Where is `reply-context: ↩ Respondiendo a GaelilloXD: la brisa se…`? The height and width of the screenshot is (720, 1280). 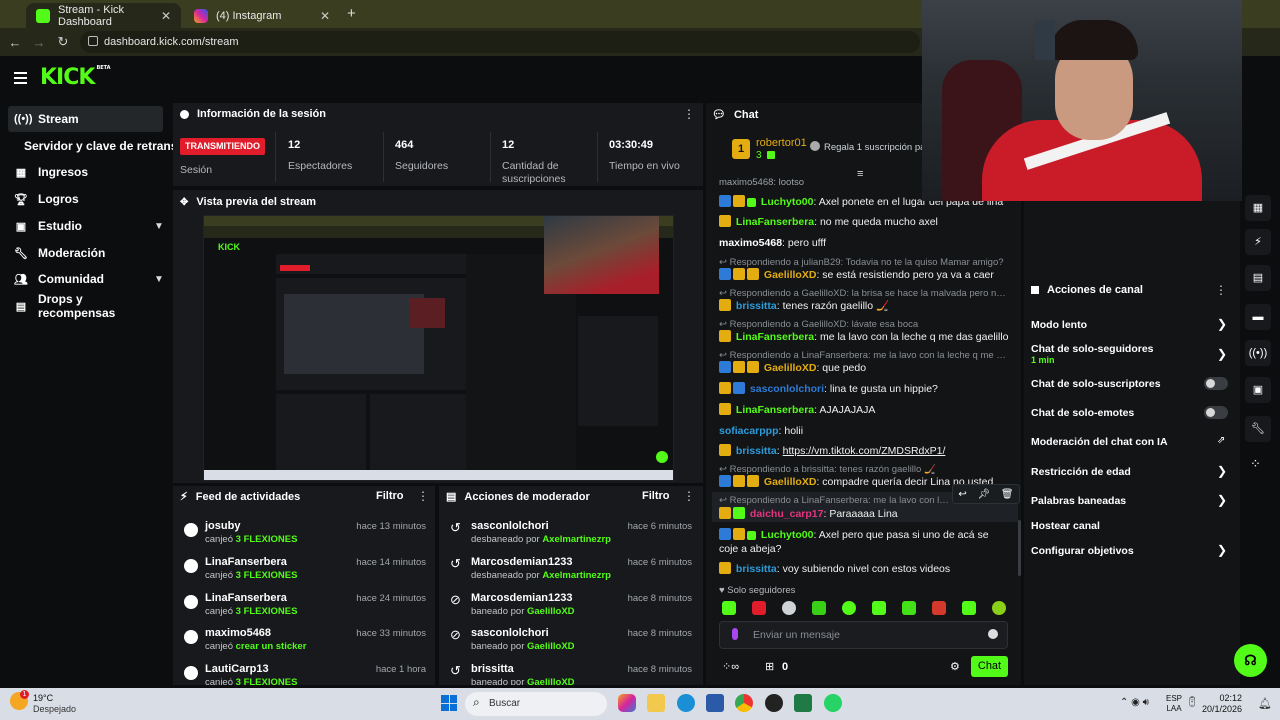
reply-context: ↩ Respondiendo a GaelilloXD: la brisa se… is located at coordinates (864, 293).